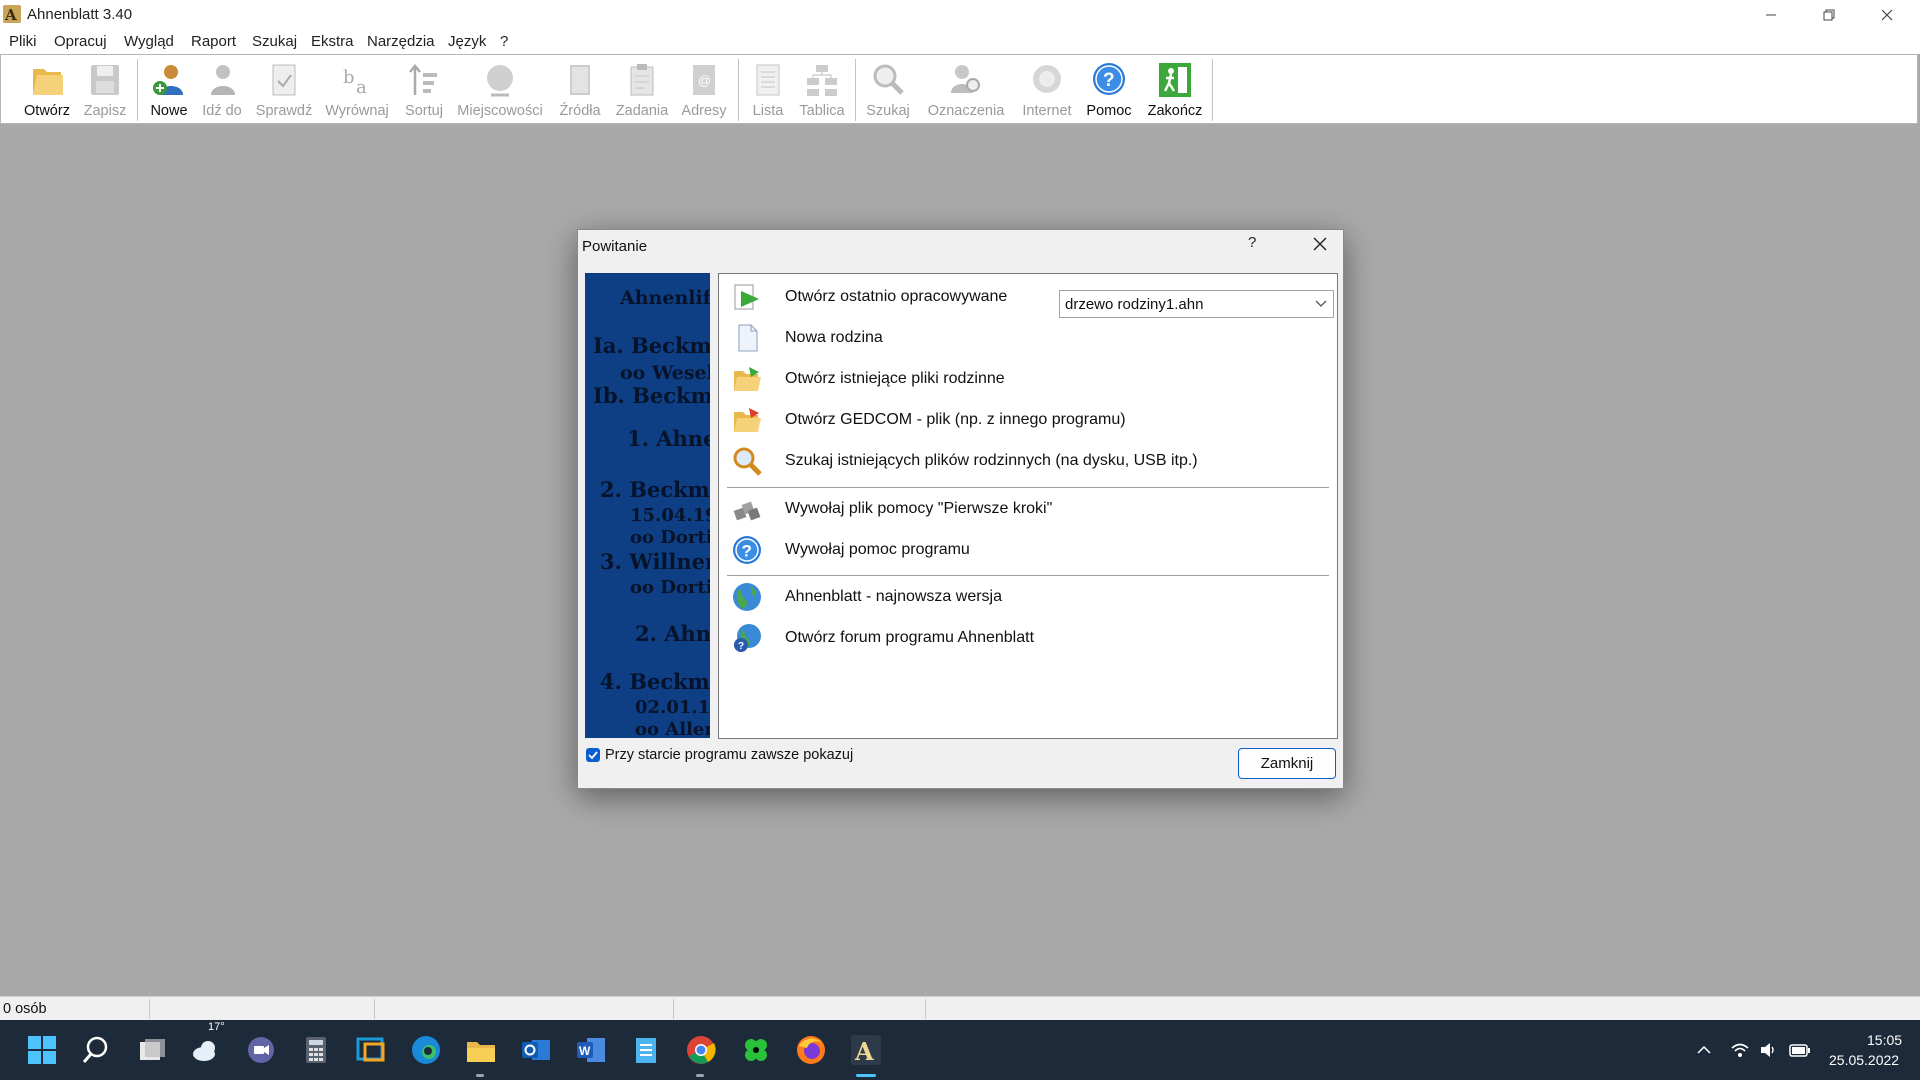 The height and width of the screenshot is (1080, 1920). What do you see at coordinates (284, 80) in the screenshot?
I see `check-document-icon` at bounding box center [284, 80].